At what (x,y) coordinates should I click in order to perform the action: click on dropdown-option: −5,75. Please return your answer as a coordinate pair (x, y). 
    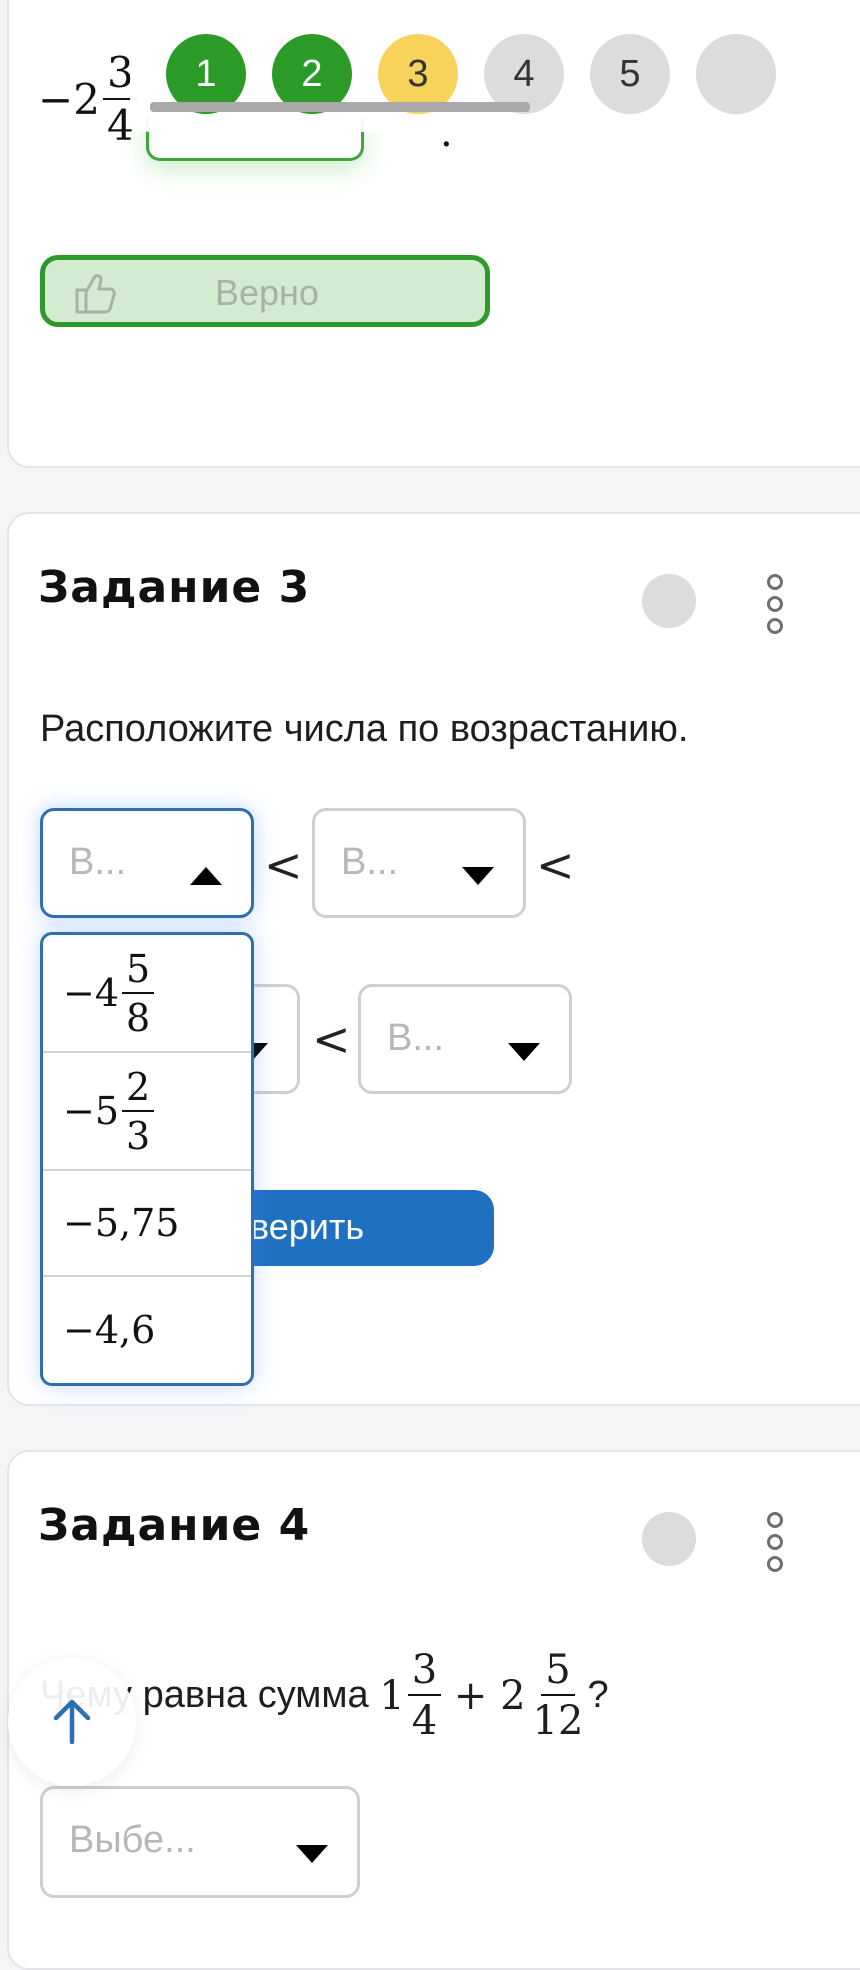
    Looking at the image, I should click on (147, 1224).